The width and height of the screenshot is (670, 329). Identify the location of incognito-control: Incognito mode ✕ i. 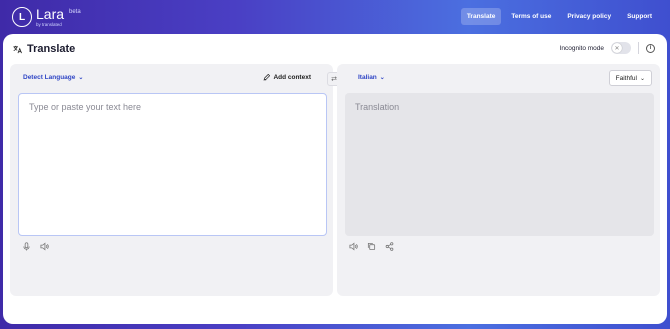
(607, 48).